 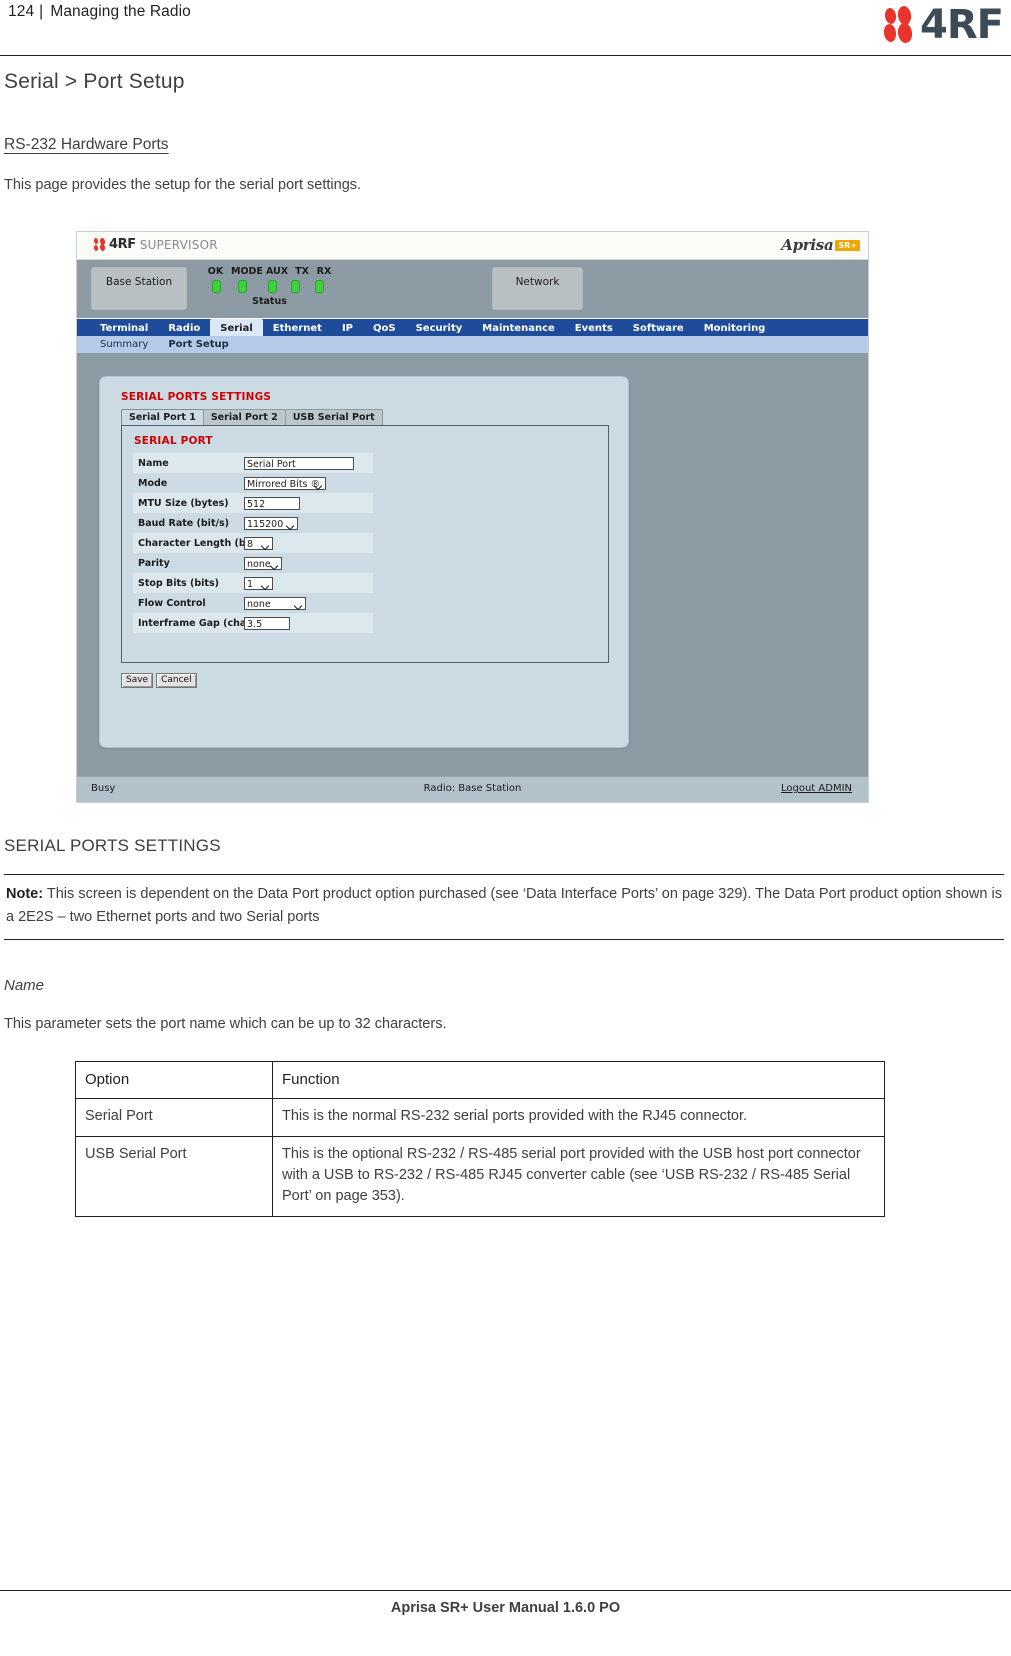 I want to click on header-divider, so click(x=505, y=55).